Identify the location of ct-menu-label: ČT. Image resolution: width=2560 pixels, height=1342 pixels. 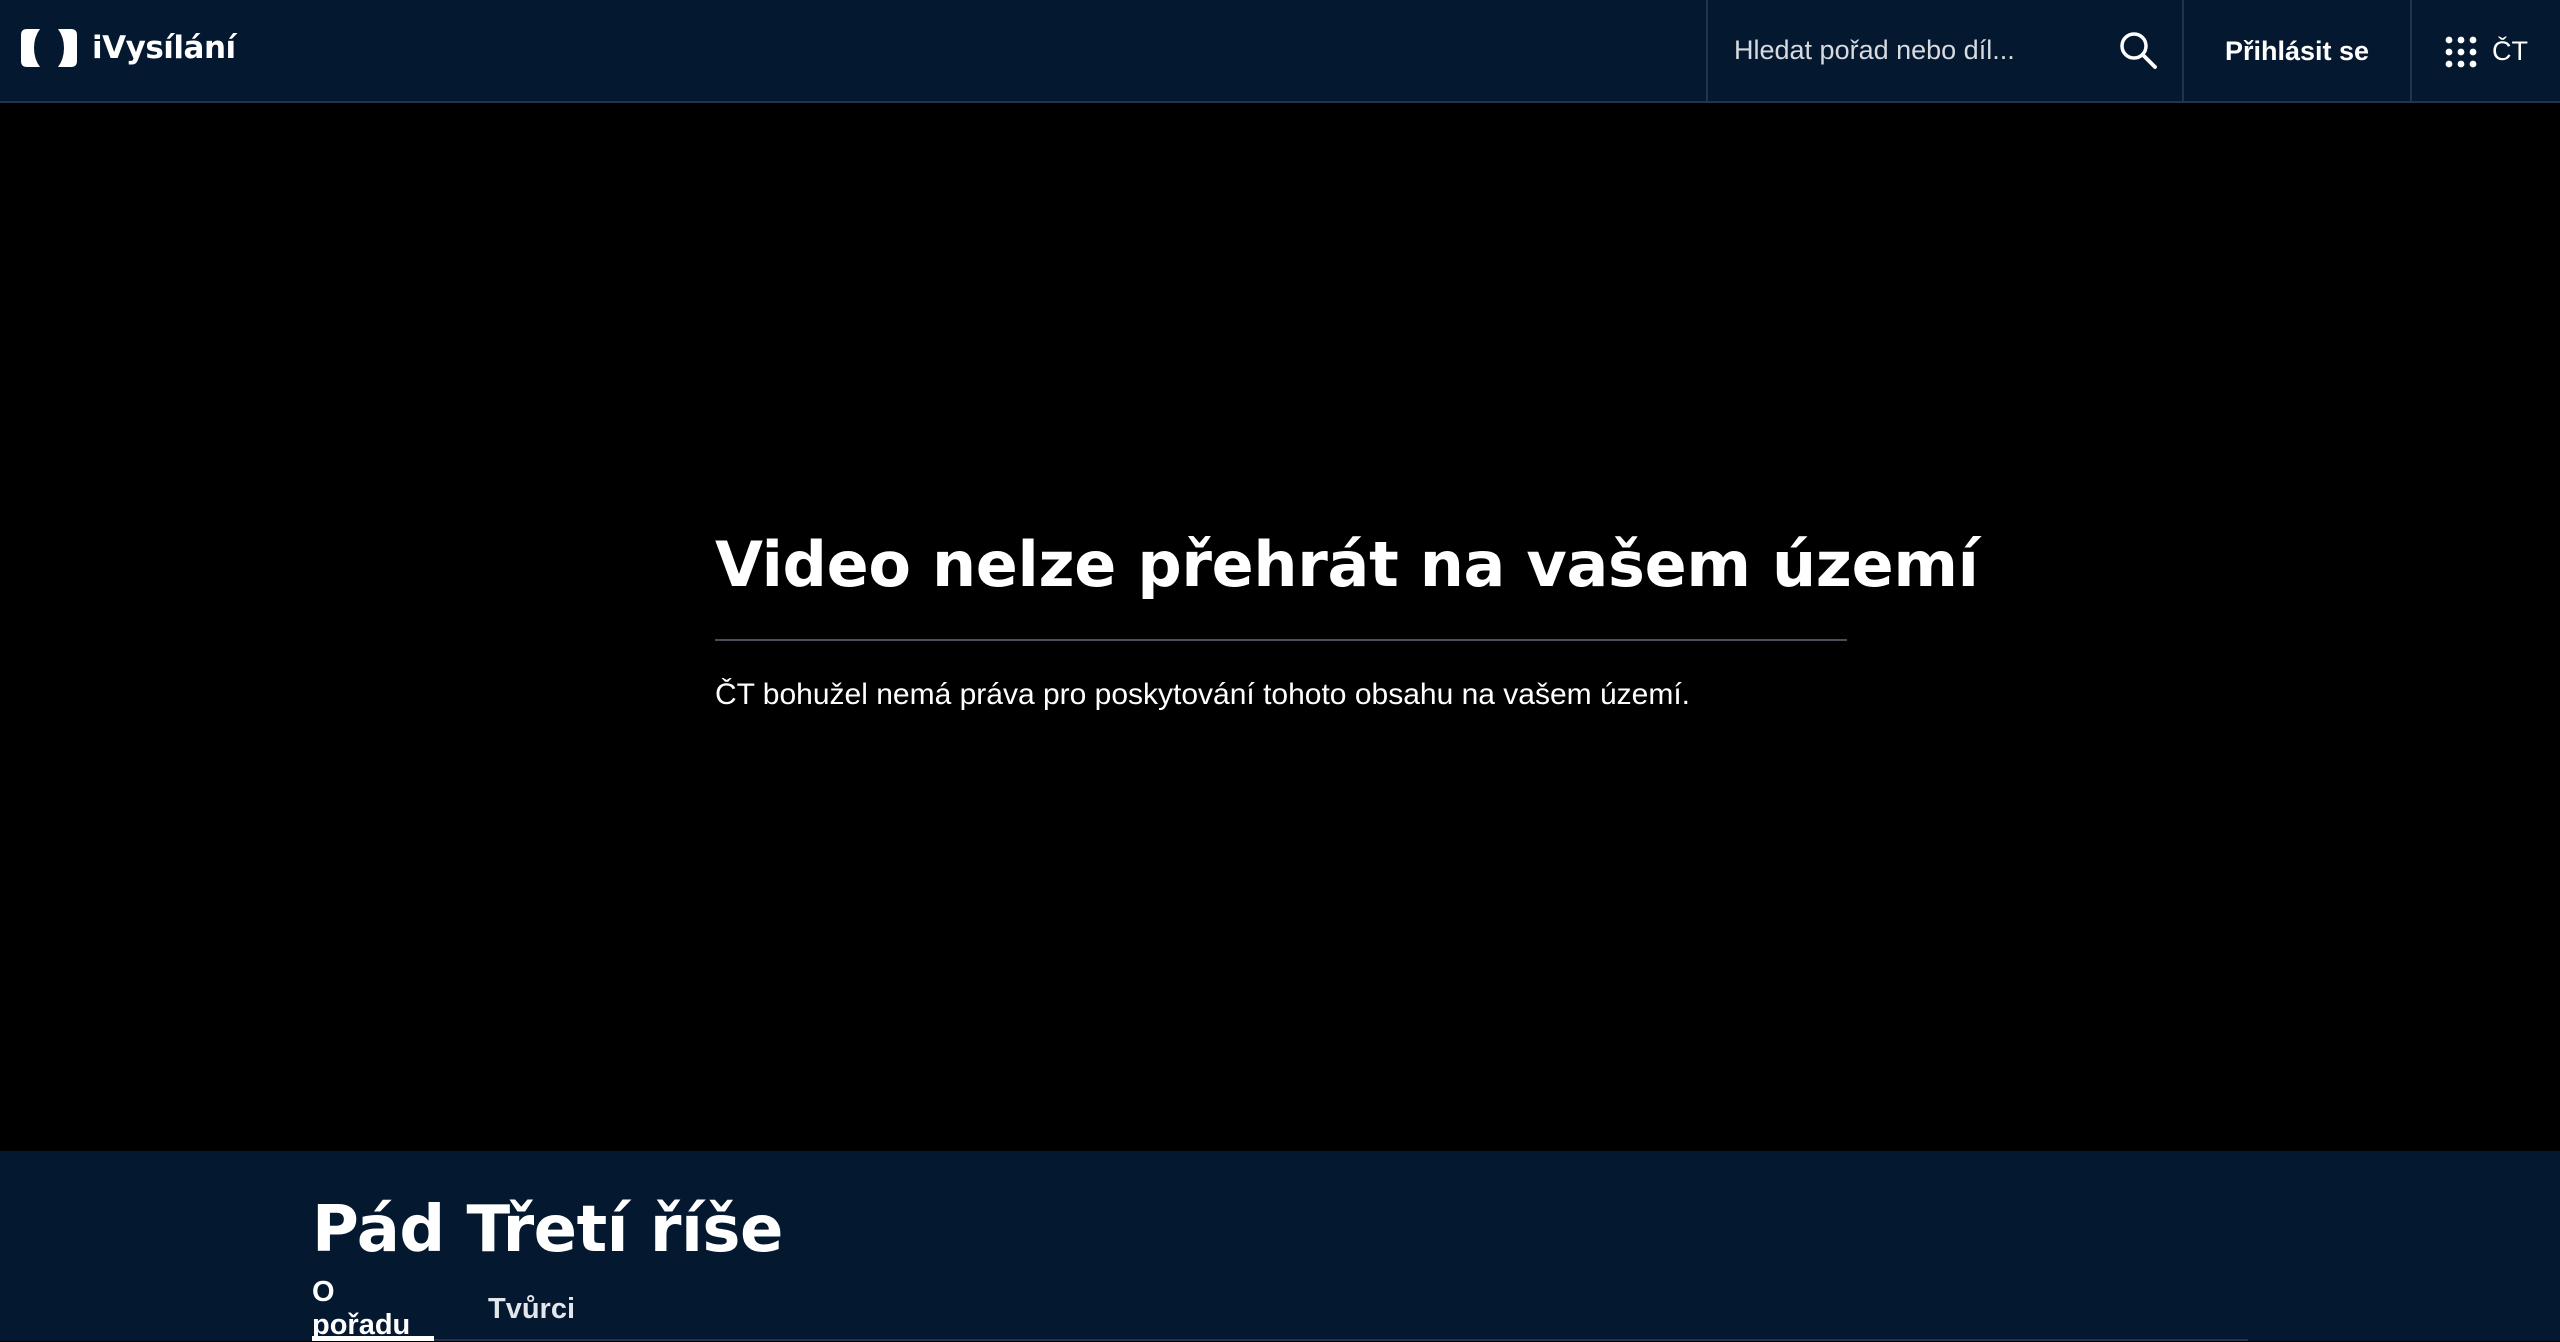
(2510, 51).